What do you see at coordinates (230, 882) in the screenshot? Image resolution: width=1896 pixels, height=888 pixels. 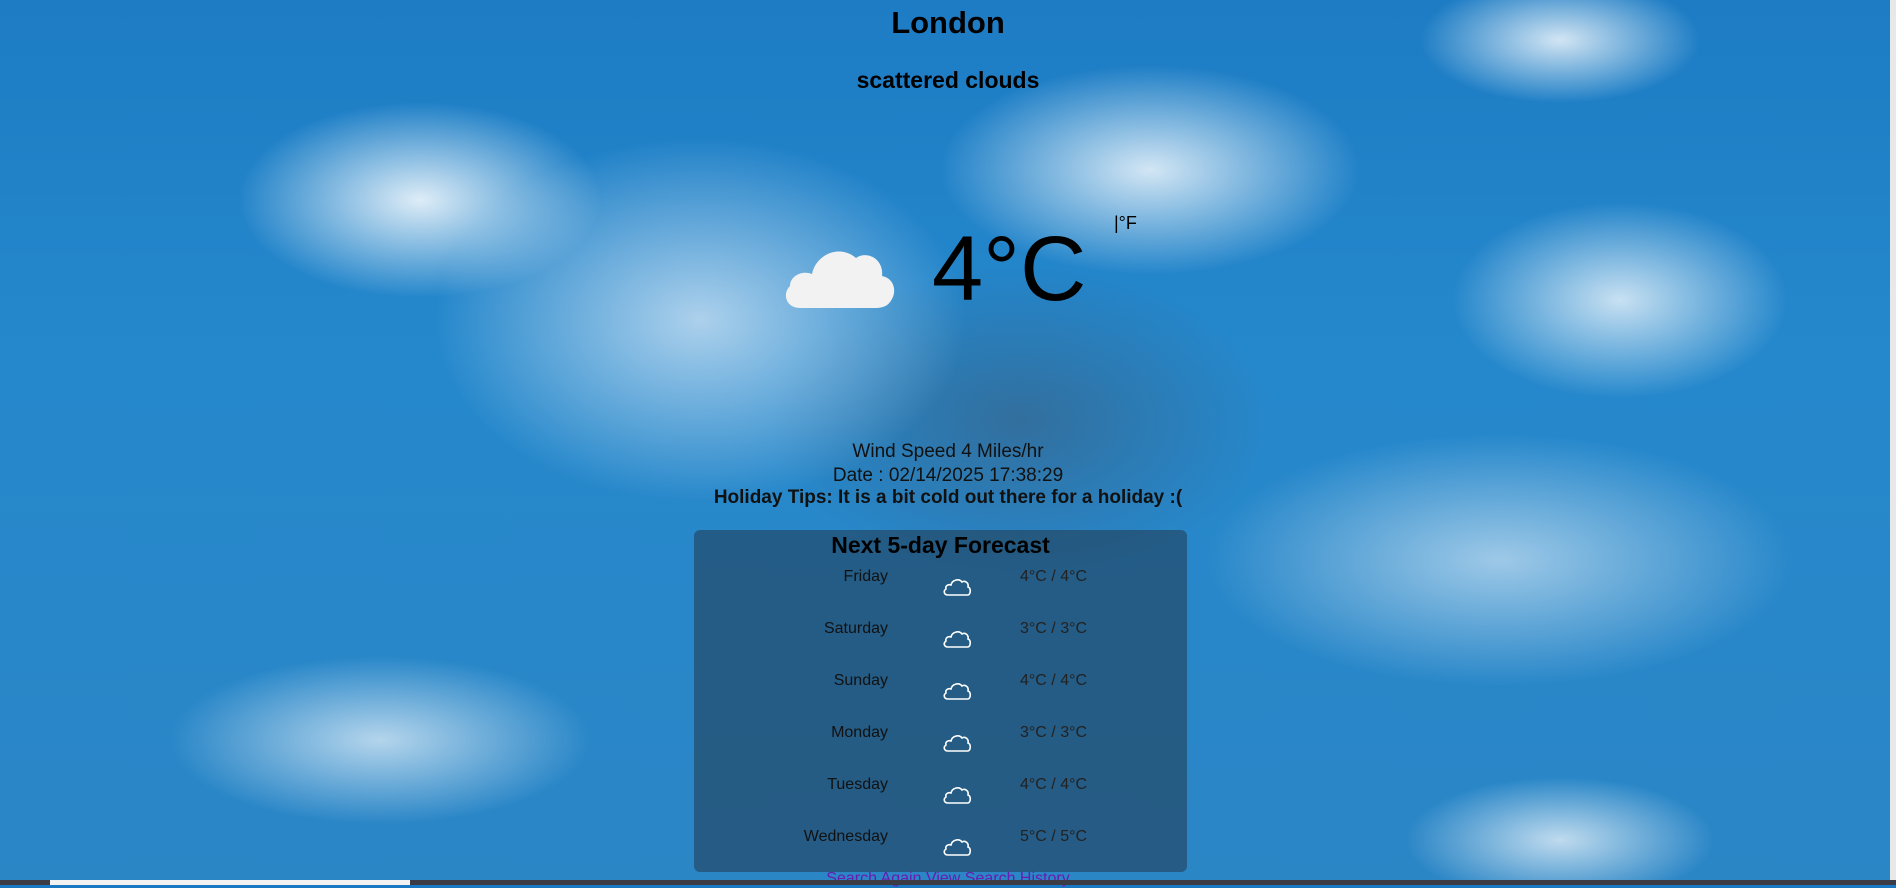 I see `bottom-bar-highlight` at bounding box center [230, 882].